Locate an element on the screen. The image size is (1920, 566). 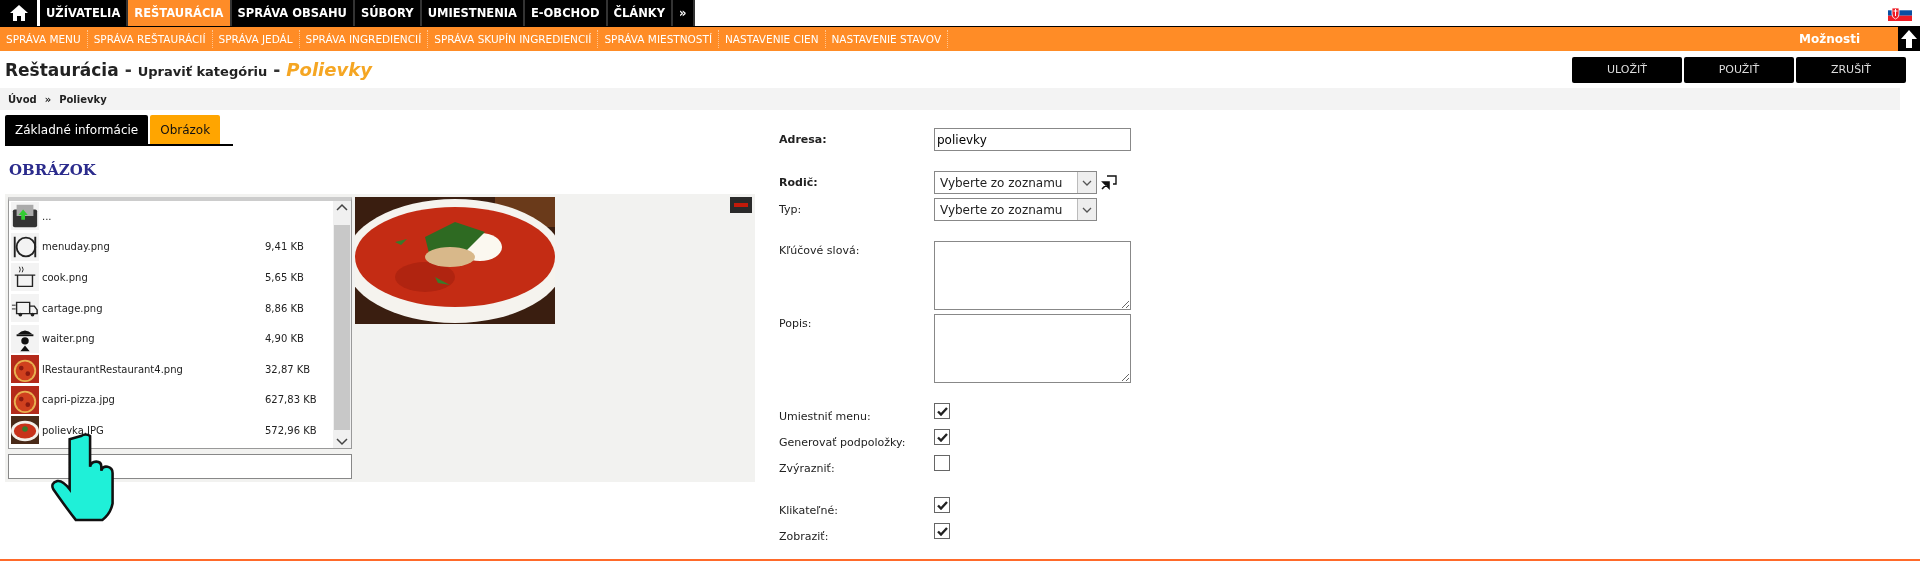
file-size: 32,87 KB is located at coordinates (288, 369).